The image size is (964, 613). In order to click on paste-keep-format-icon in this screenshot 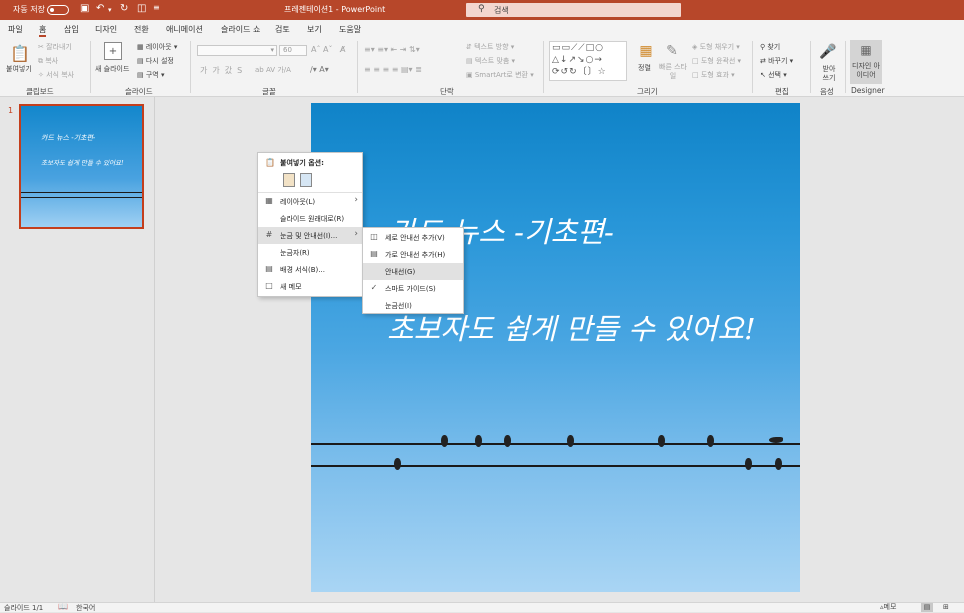, I will do `click(289, 180)`.